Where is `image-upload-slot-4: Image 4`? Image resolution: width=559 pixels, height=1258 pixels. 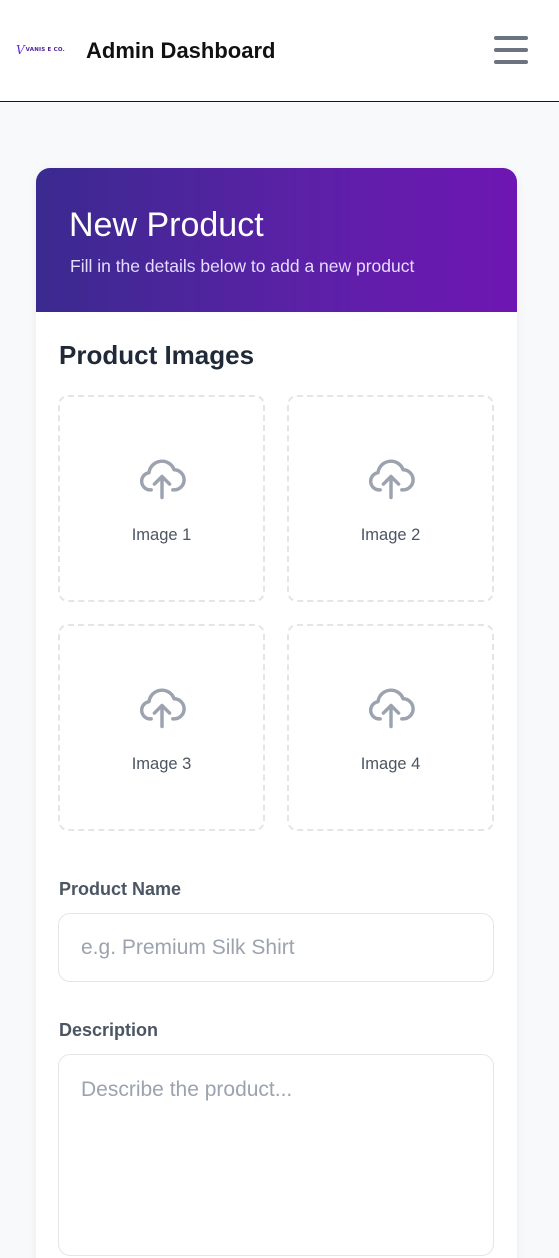
image-upload-slot-4: Image 4 is located at coordinates (390, 727).